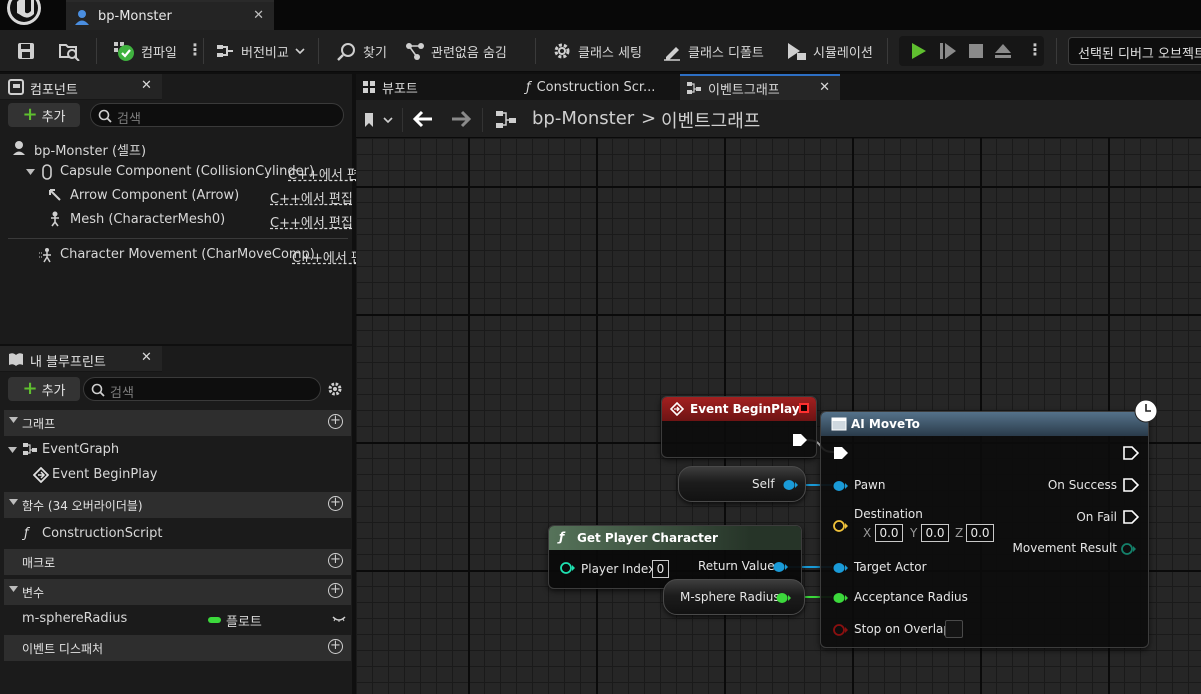  I want to click on on-fail-pin-label: On Fail, so click(1096, 517).